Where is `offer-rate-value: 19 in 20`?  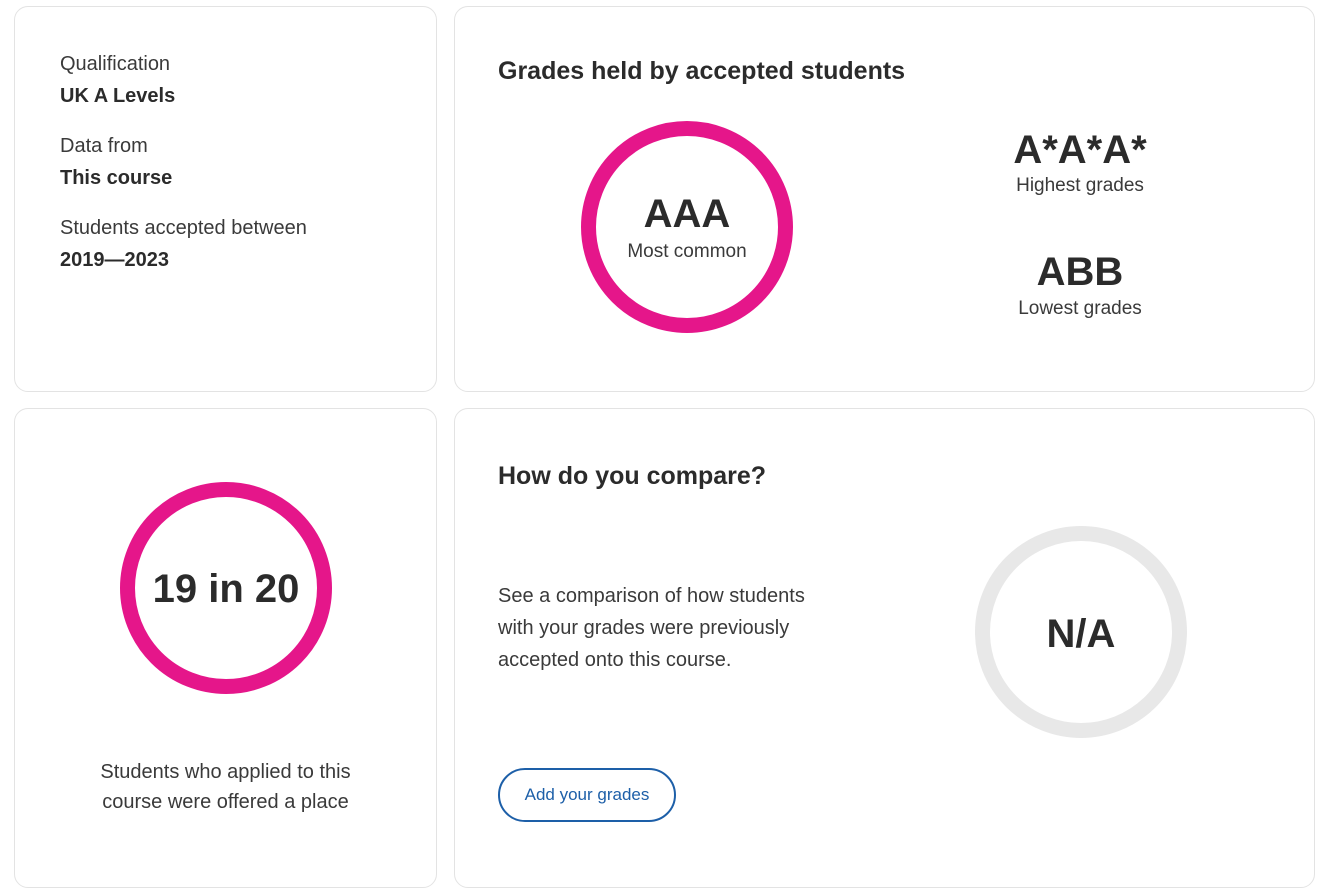 offer-rate-value: 19 in 20 is located at coordinates (226, 589).